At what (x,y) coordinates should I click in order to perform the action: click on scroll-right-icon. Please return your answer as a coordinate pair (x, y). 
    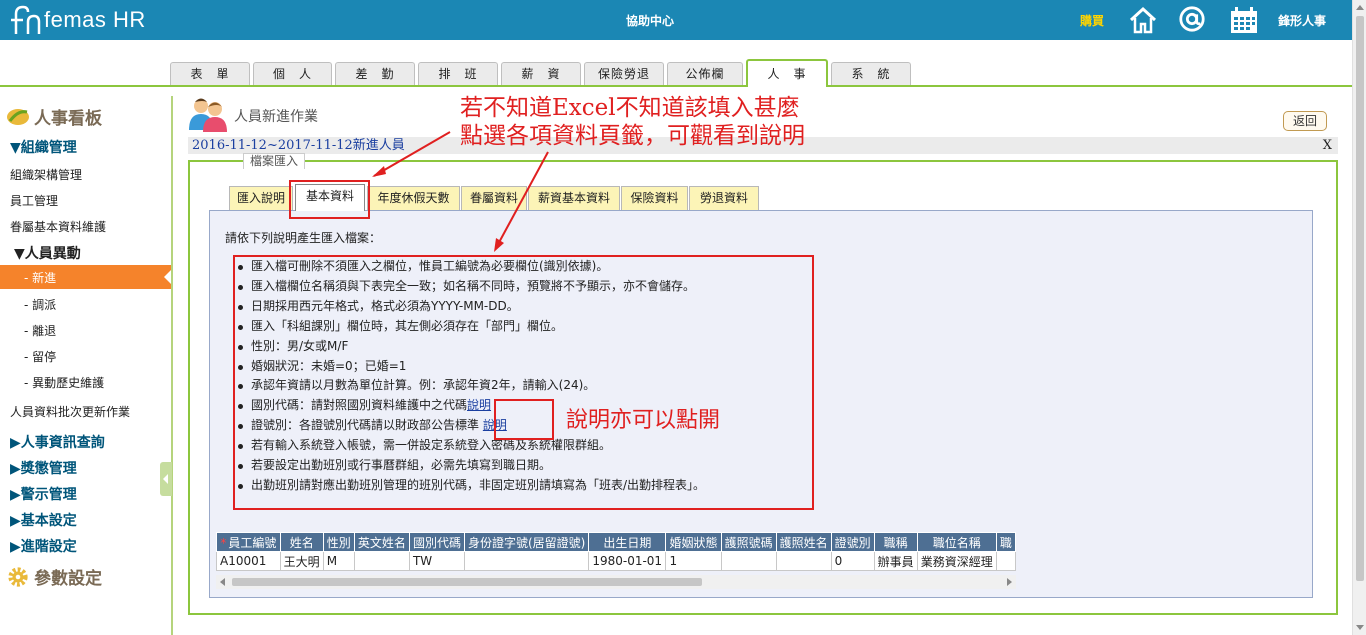
    Looking at the image, I should click on (1009, 582).